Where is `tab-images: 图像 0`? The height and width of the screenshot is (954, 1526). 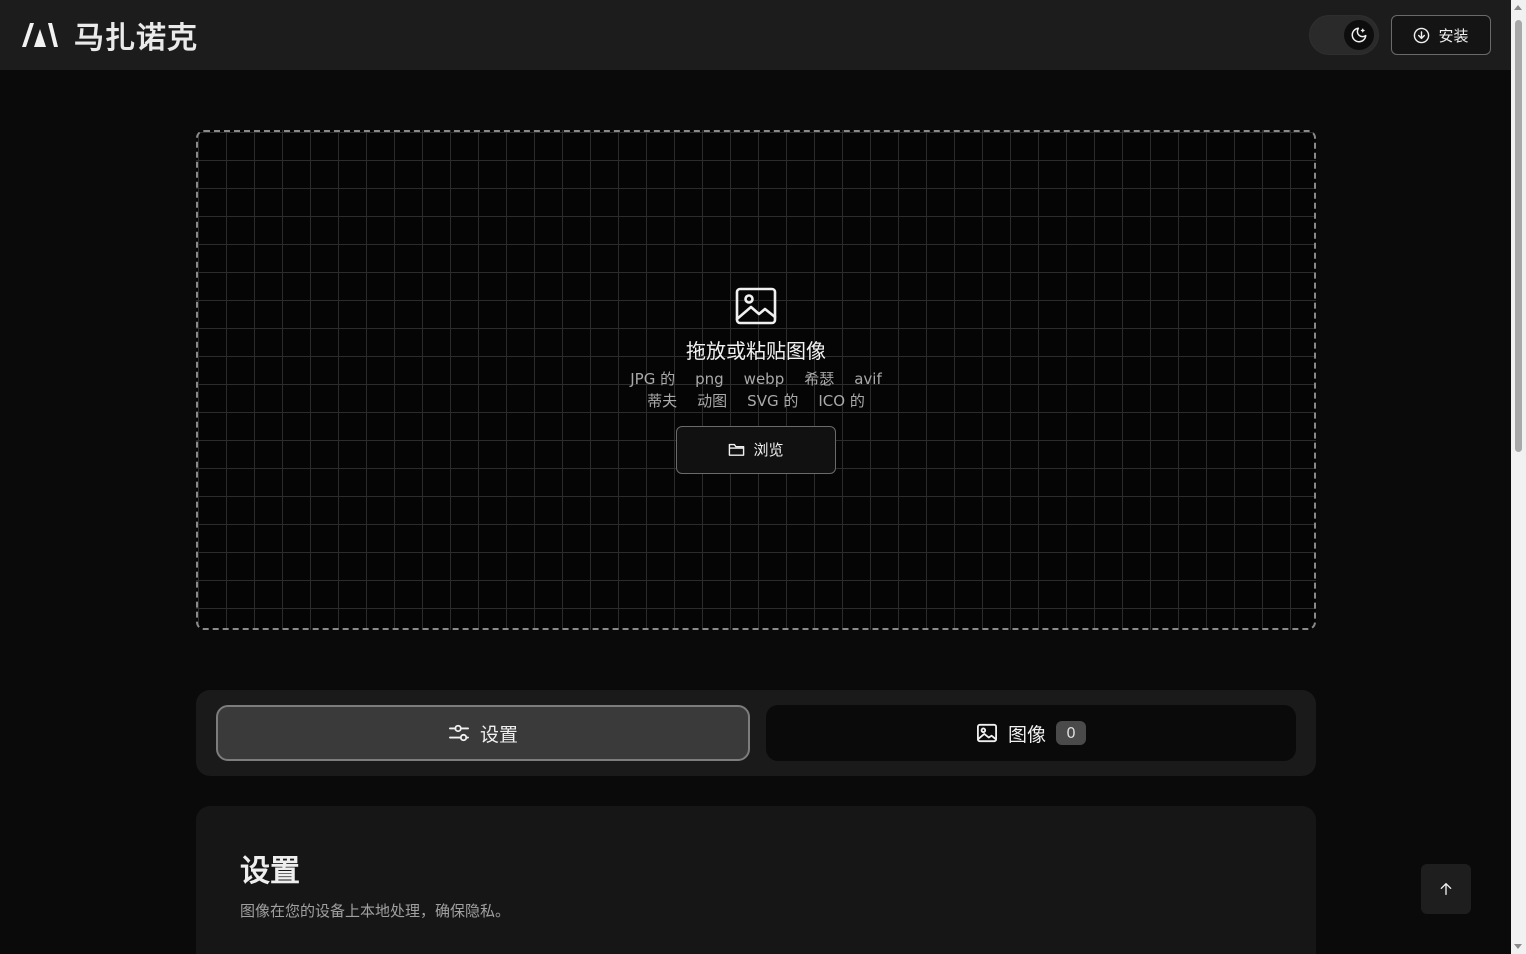
tab-images: 图像 0 is located at coordinates (1031, 733).